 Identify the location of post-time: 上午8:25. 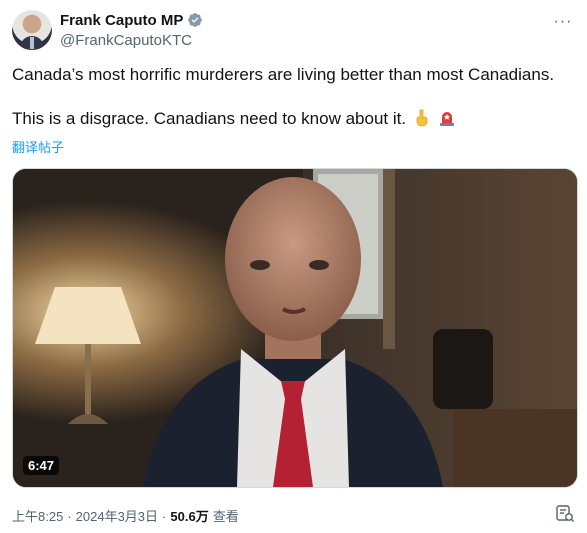
(37, 515).